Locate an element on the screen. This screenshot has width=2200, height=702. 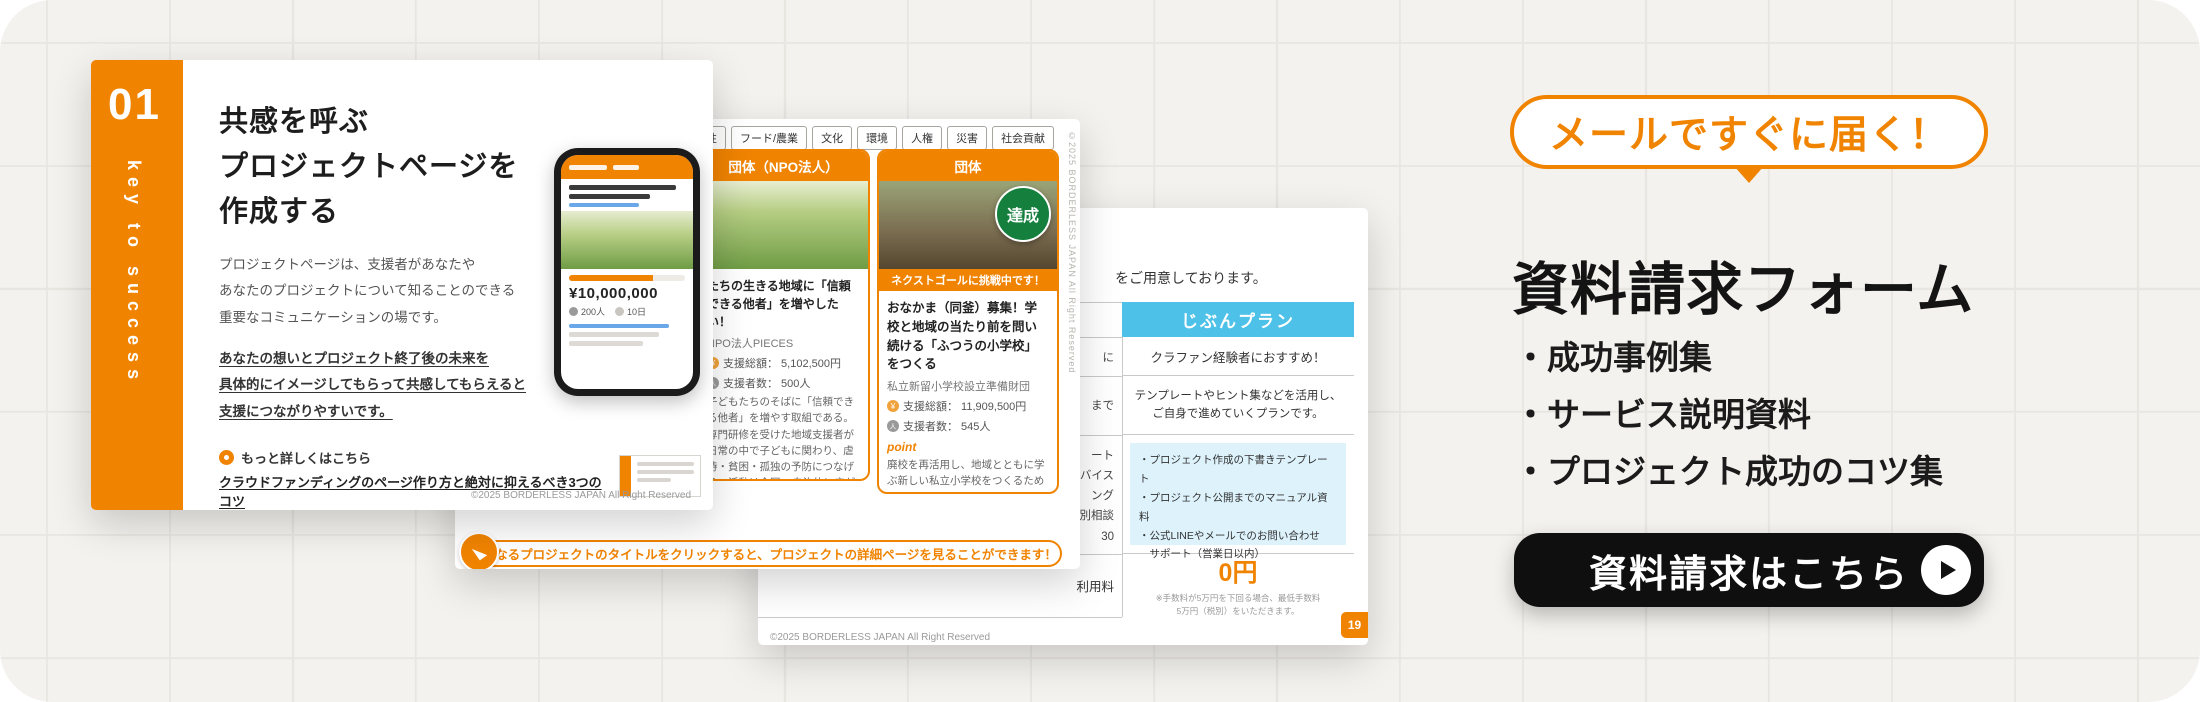
plan-description-cell: テンプレートやヒント集などを活用し、 ご自身で進めていくプランです。 is located at coordinates (1238, 405).